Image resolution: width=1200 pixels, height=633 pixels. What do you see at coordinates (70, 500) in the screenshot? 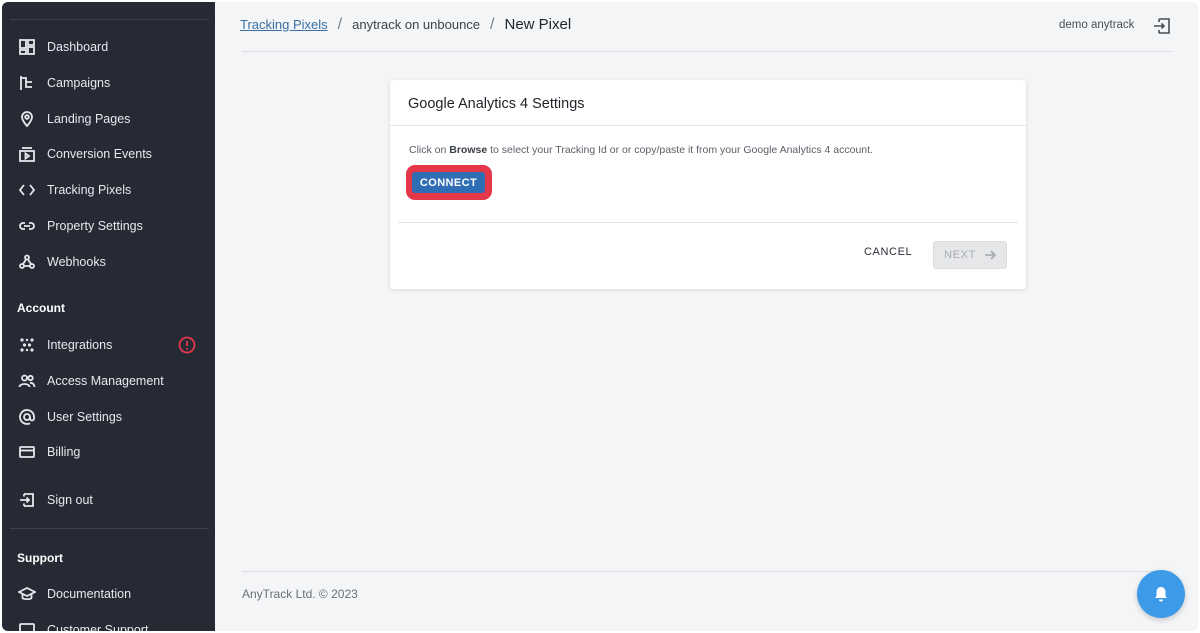
I see `sidebar-item-label: Sign out` at bounding box center [70, 500].